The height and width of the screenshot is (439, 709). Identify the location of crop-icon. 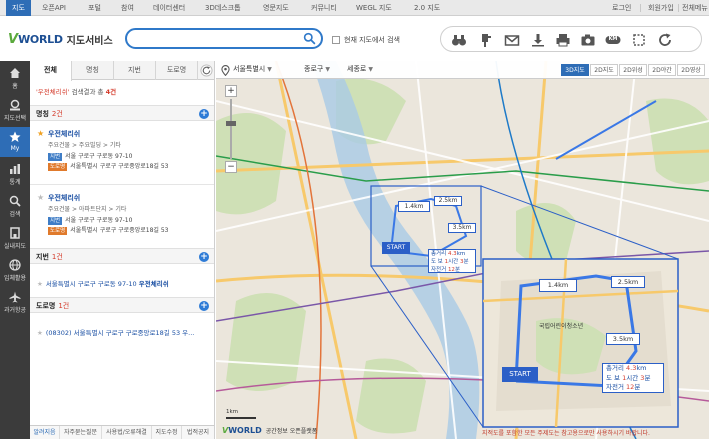
(639, 40).